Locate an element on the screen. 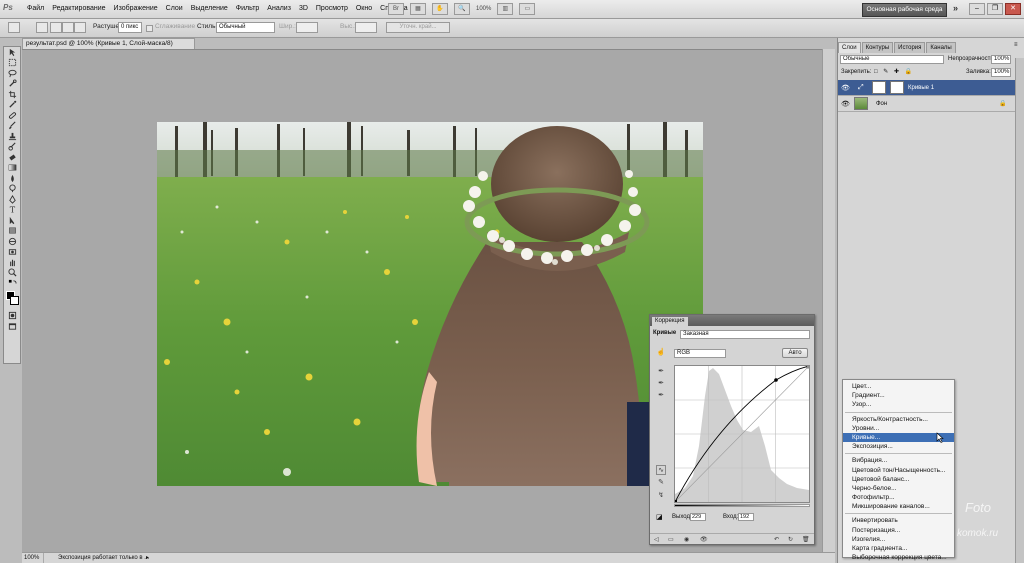 This screenshot has width=1024, height=563. width-input is located at coordinates (307, 27).